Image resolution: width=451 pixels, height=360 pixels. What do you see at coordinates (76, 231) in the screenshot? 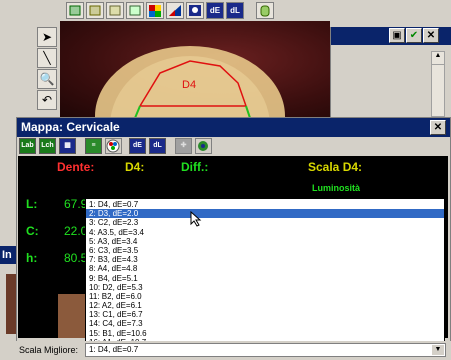
I see `c-value: 22.0` at bounding box center [76, 231].